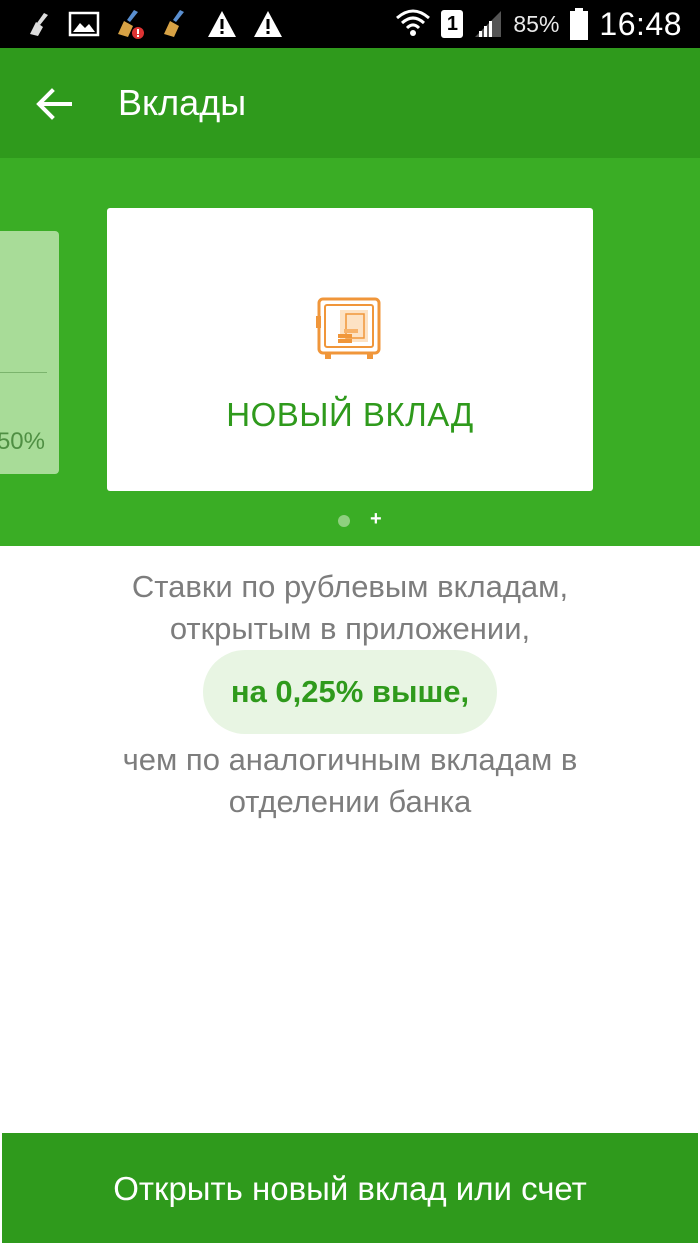  I want to click on system-status: 1 85% 16:48, so click(538, 24).